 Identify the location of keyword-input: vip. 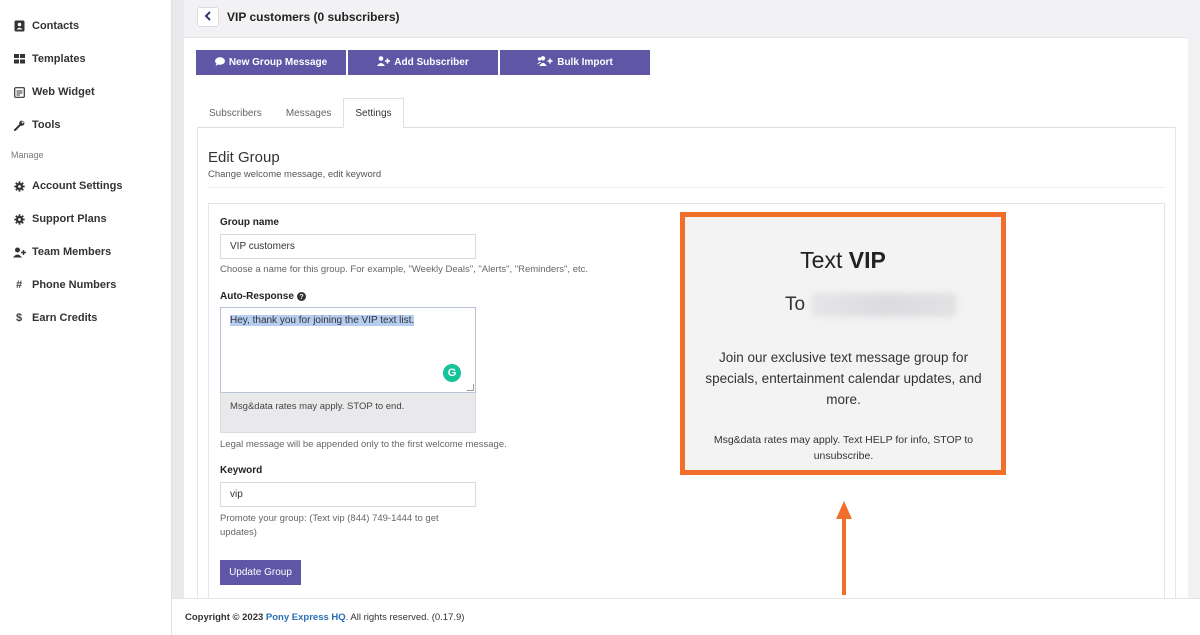
(348, 494).